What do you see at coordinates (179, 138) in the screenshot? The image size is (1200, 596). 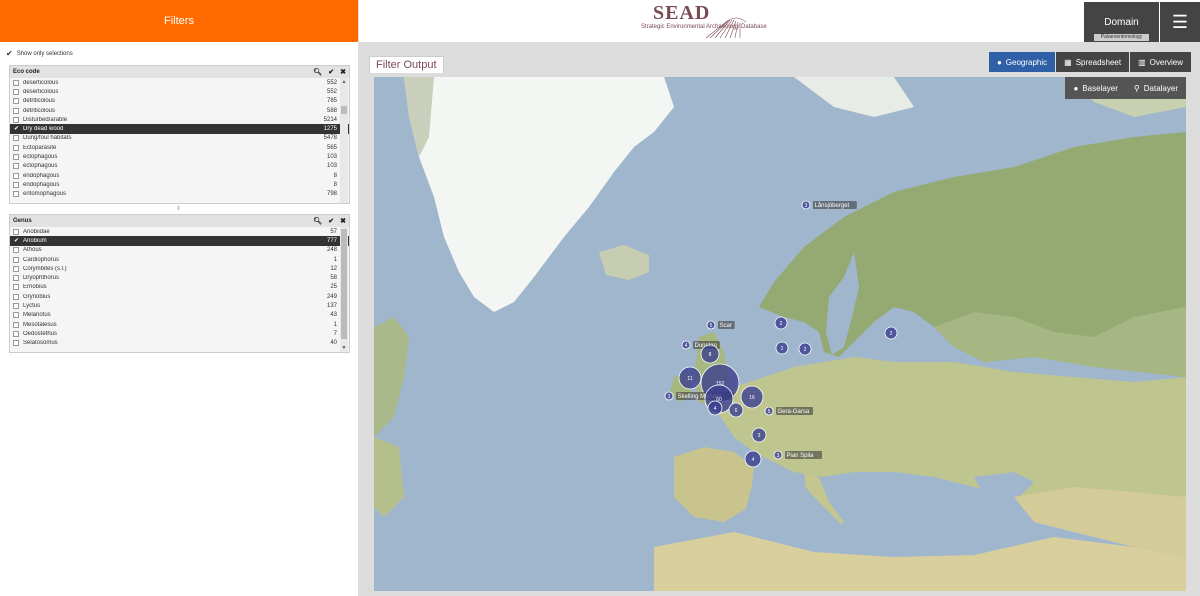 I see `eco-item: Dung/foul habitats 5478` at bounding box center [179, 138].